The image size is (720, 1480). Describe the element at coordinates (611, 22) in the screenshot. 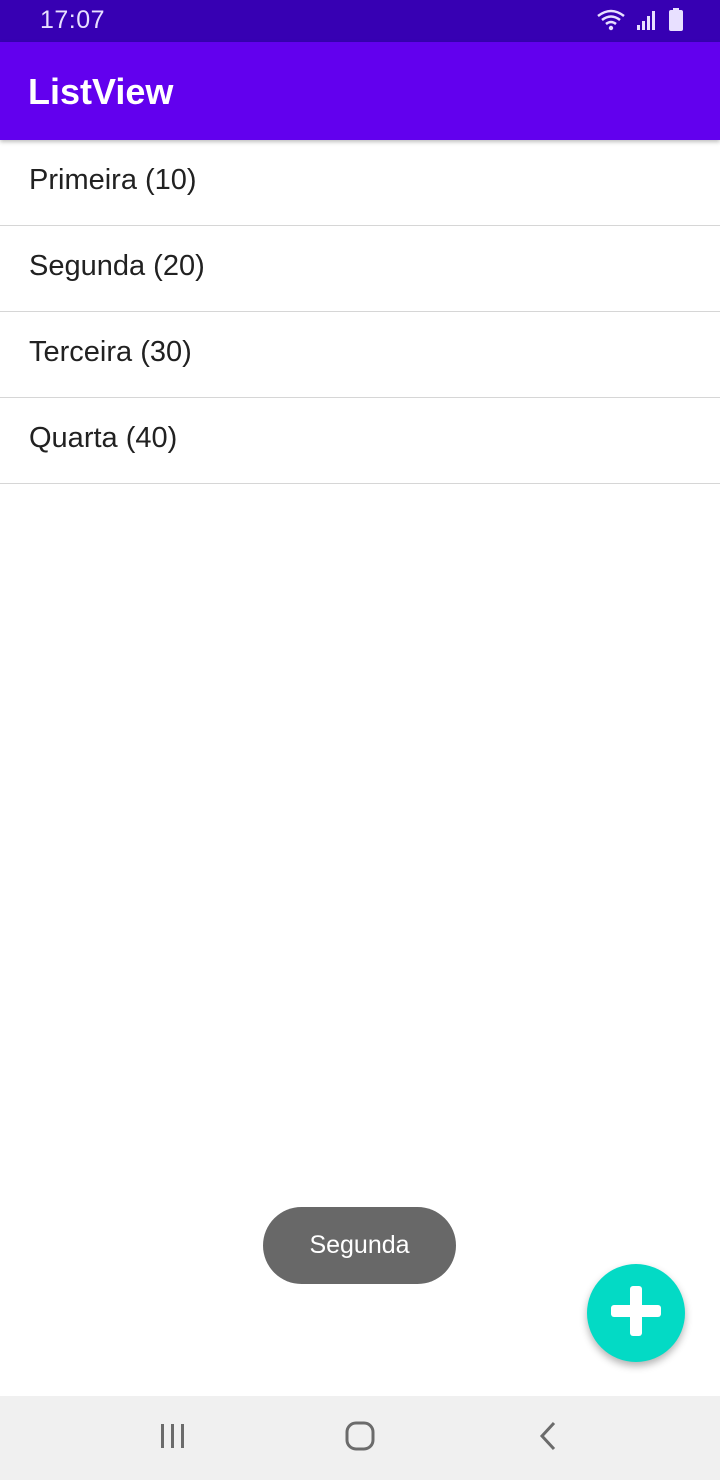

I see `wifi-icon` at that location.